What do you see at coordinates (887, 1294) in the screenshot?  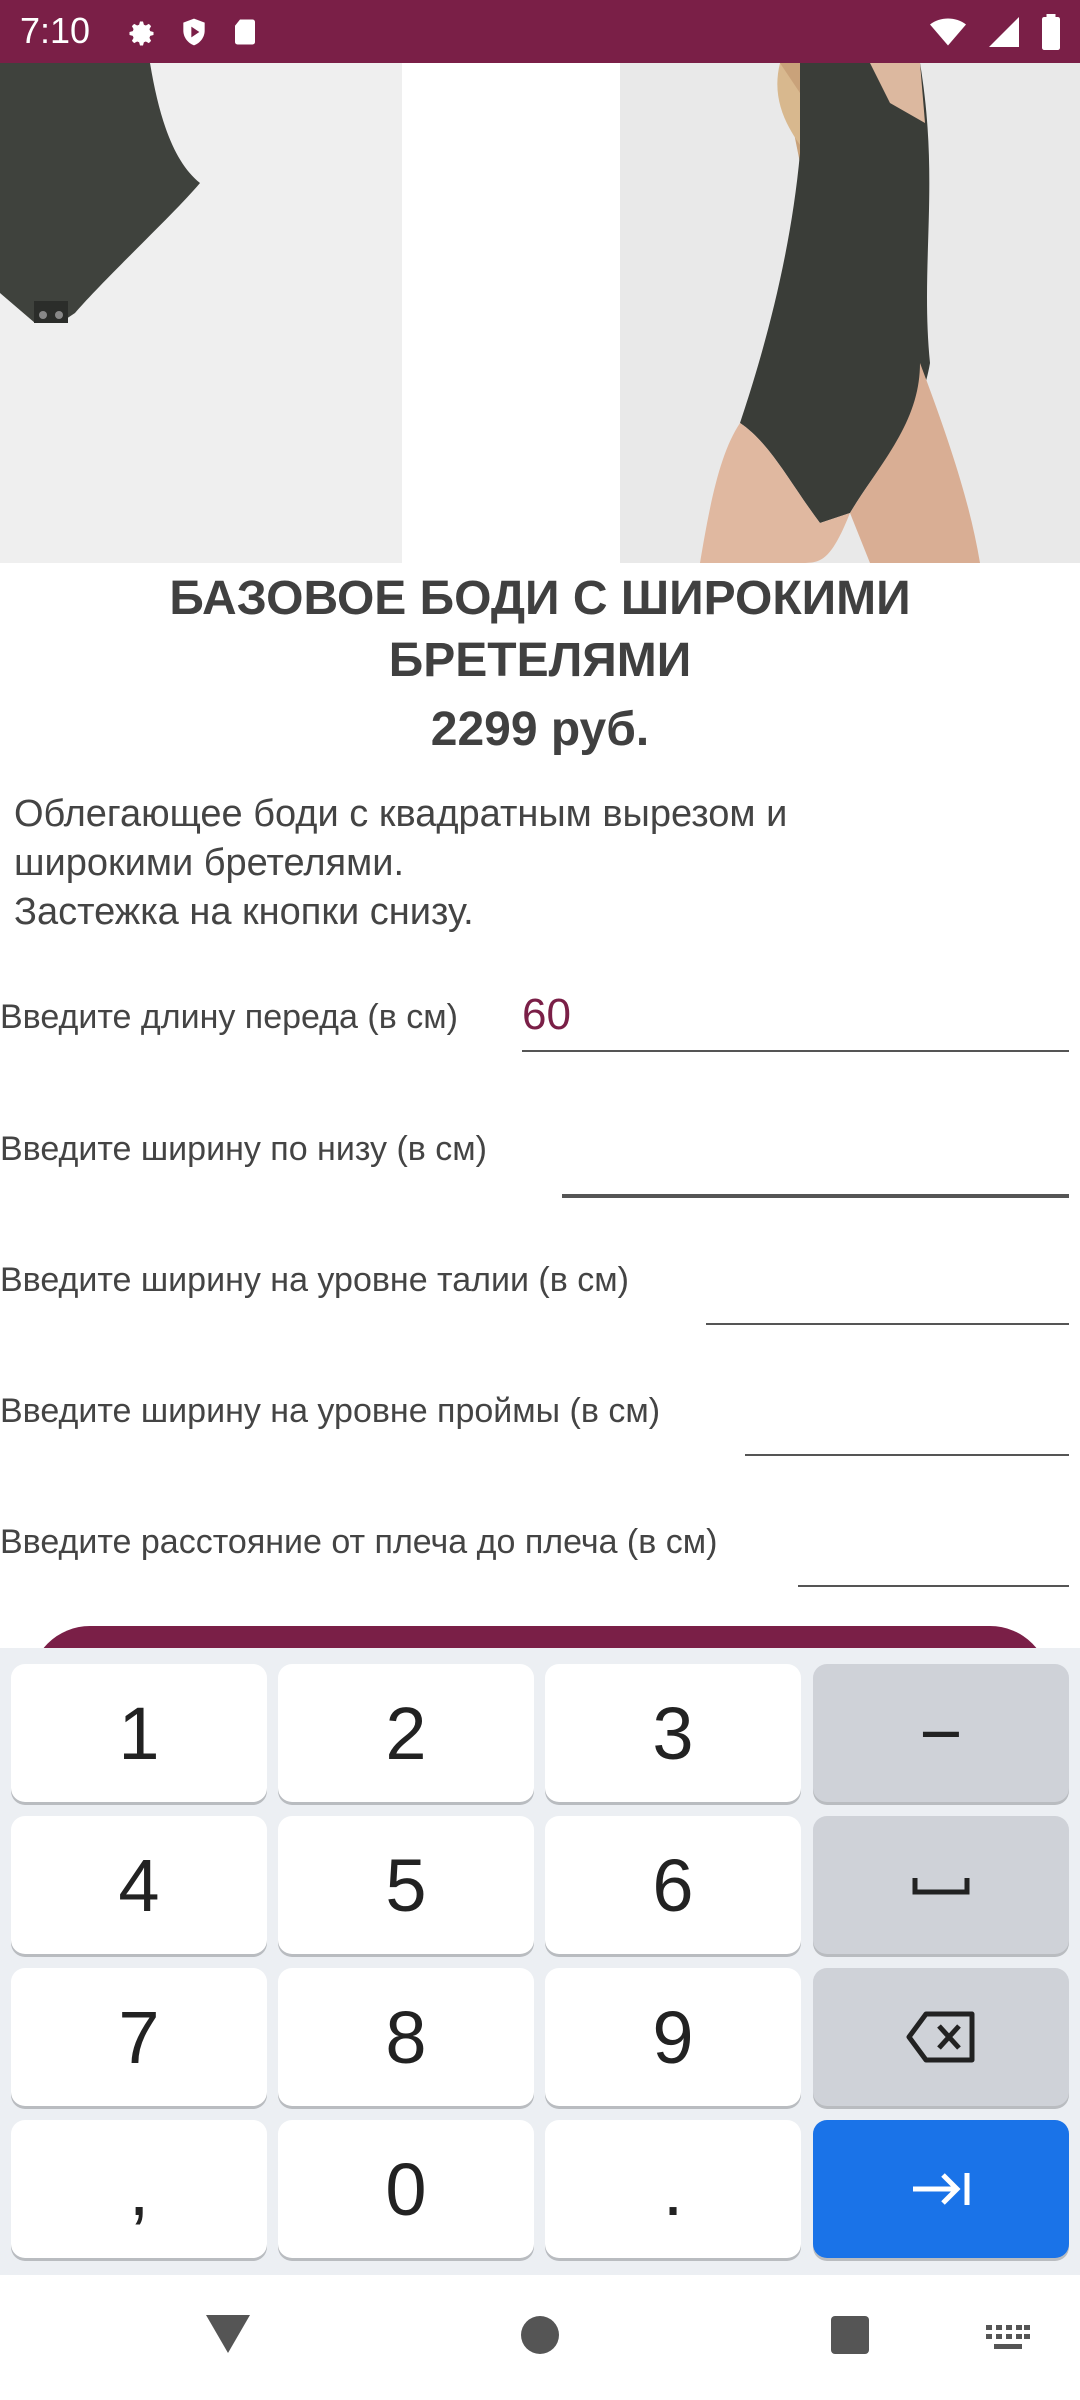 I see `waist-width-input` at bounding box center [887, 1294].